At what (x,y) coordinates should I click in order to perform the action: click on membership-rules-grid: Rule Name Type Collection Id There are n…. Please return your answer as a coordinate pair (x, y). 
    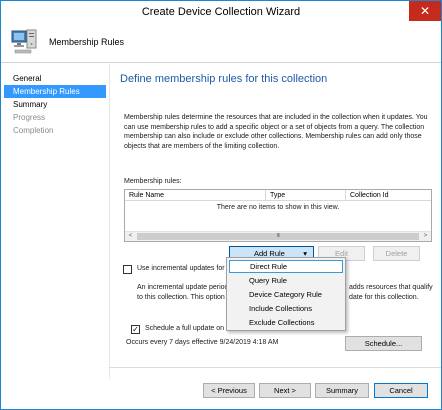
    Looking at the image, I should click on (278, 215).